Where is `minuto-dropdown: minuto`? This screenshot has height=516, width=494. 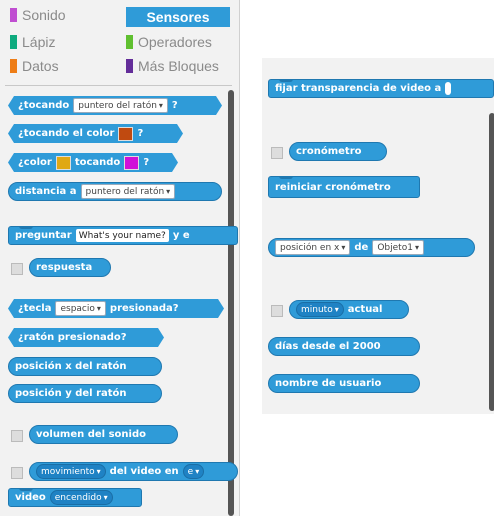
minuto-dropdown: minuto is located at coordinates (320, 309).